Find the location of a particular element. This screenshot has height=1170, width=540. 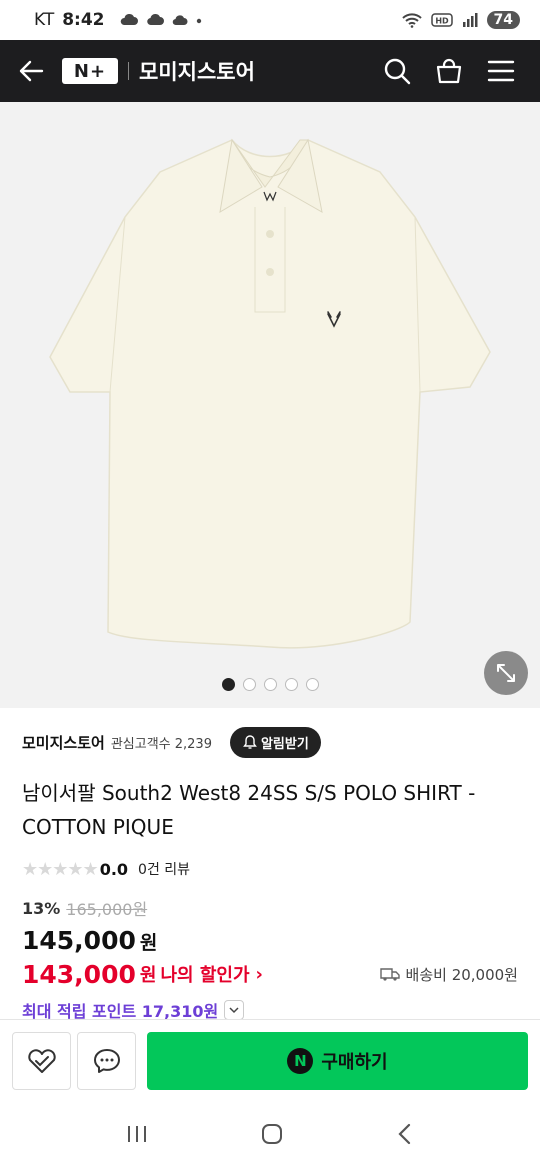

menu-button is located at coordinates (501, 71).